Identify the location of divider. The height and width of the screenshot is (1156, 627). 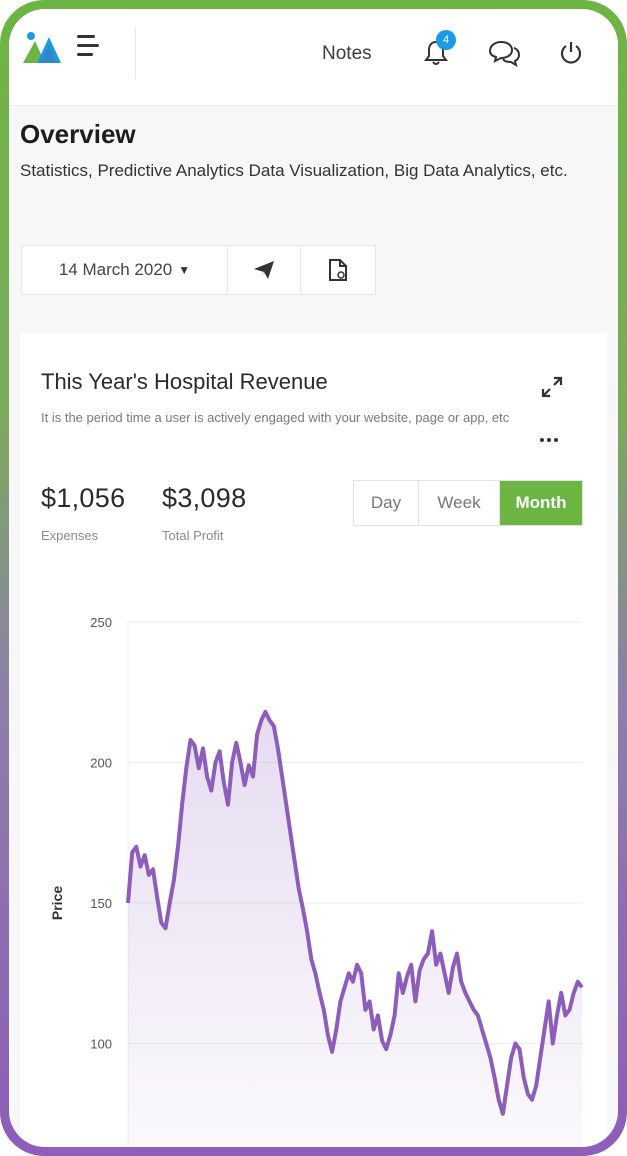
(135, 53).